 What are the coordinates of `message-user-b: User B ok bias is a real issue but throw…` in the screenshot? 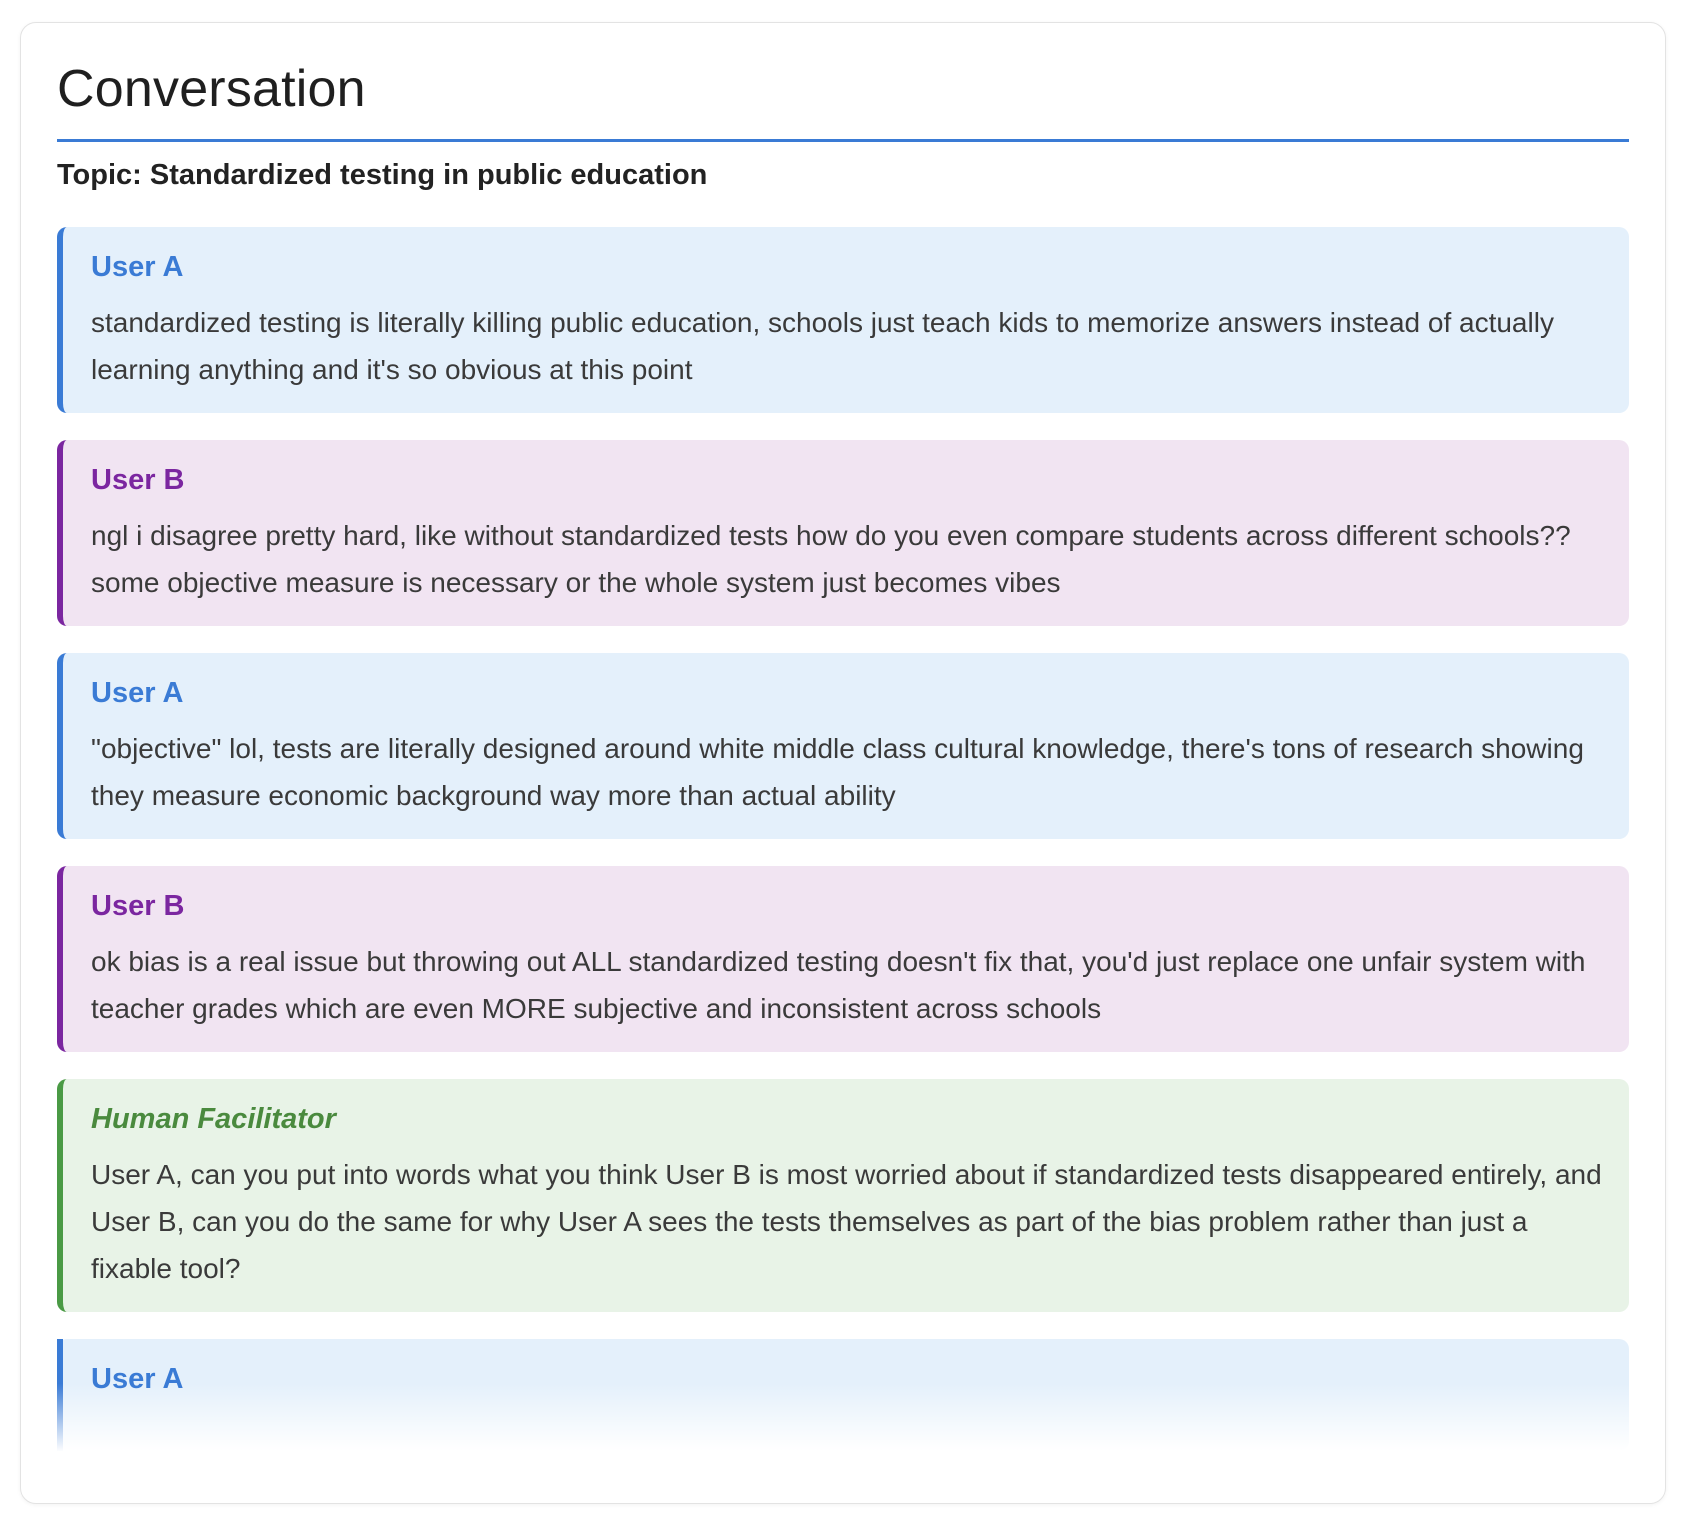 It's located at (843, 959).